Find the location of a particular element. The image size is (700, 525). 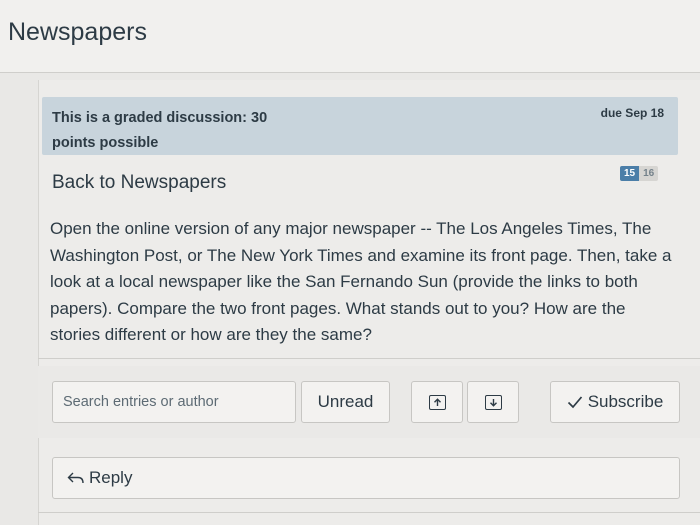

bottom-divider is located at coordinates (369, 512).